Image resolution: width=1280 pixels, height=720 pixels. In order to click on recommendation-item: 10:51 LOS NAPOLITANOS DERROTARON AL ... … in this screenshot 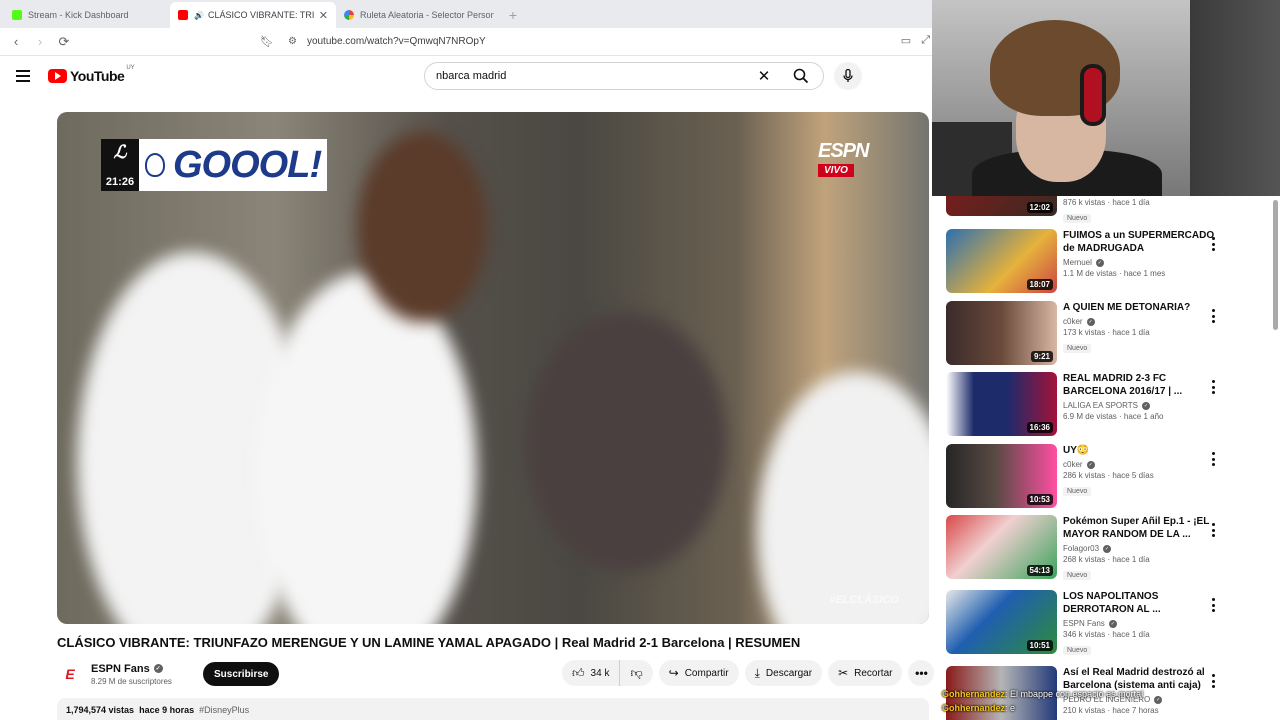, I will do `click(1101, 623)`.